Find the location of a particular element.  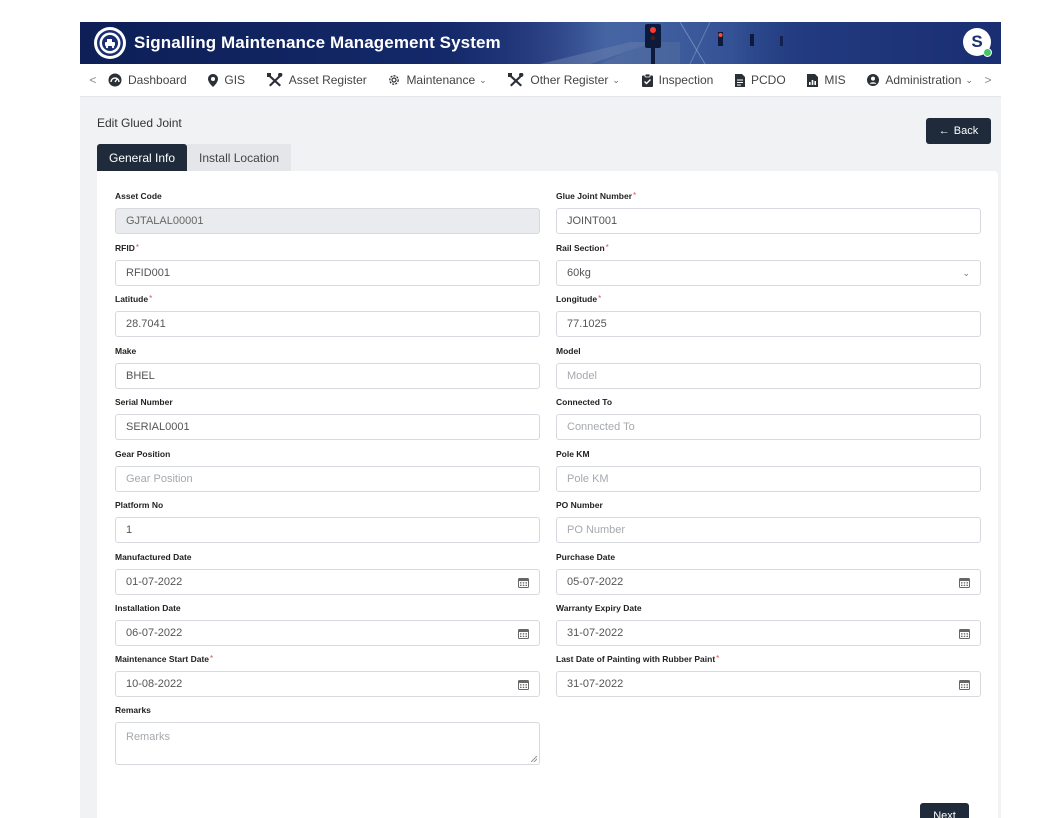

nav-item-label: MIS is located at coordinates (835, 80).